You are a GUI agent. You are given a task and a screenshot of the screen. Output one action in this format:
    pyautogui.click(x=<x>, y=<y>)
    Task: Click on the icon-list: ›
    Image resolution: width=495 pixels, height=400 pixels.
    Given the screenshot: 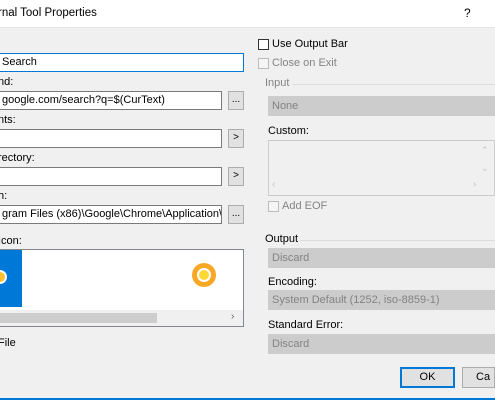 What is the action you would take?
    pyautogui.click(x=122, y=288)
    